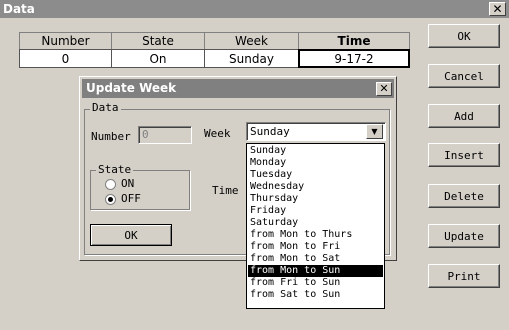  I want to click on window-title: Data, so click(19, 9).